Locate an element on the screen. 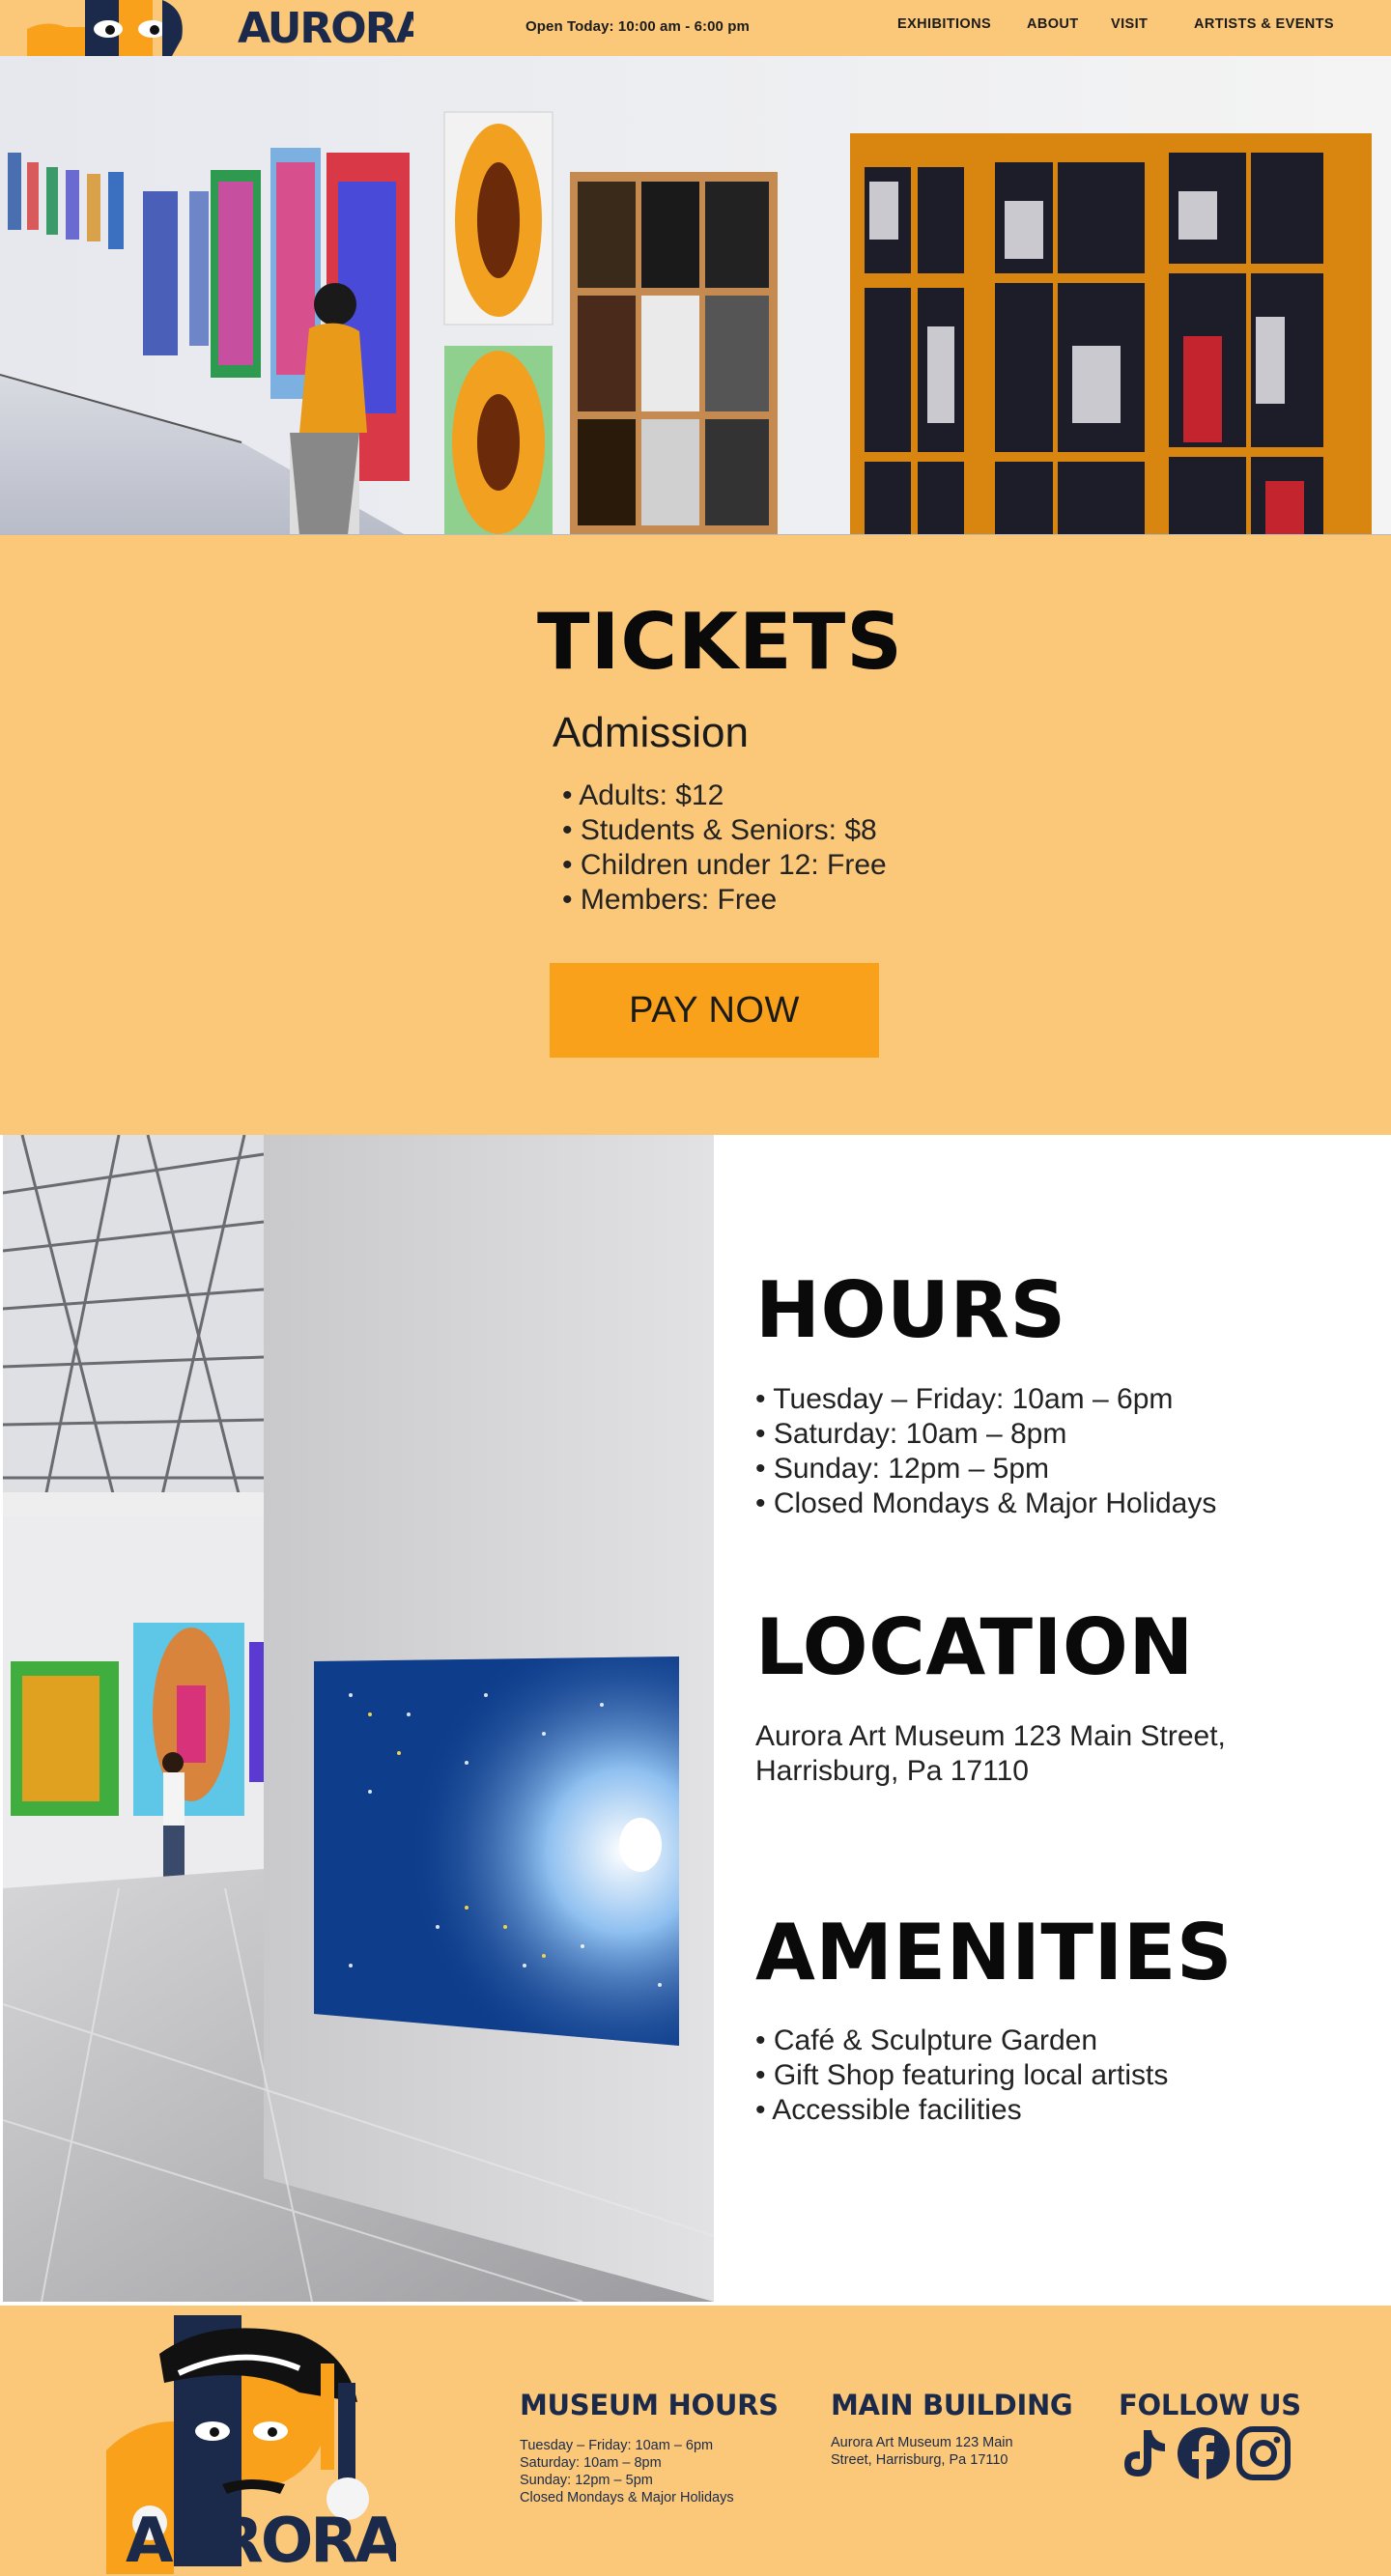 The height and width of the screenshot is (2576, 1391). social-links is located at coordinates (1205, 2453).